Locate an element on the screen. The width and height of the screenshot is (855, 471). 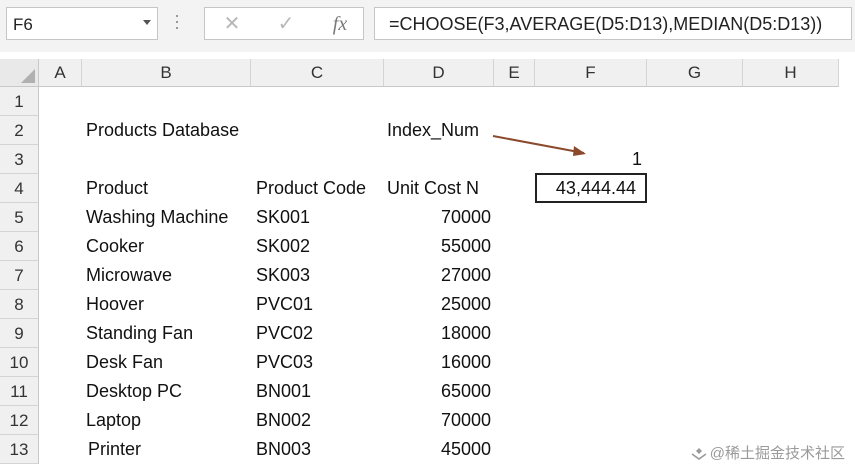
unit-cost-cell: 45000 is located at coordinates (437, 449).